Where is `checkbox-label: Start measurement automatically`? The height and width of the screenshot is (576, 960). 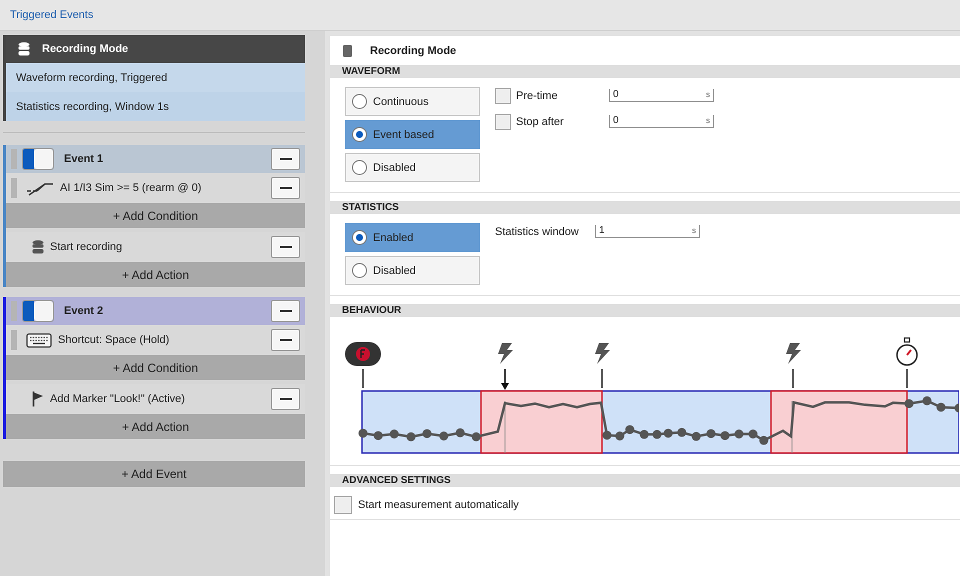 checkbox-label: Start measurement automatically is located at coordinates (438, 505).